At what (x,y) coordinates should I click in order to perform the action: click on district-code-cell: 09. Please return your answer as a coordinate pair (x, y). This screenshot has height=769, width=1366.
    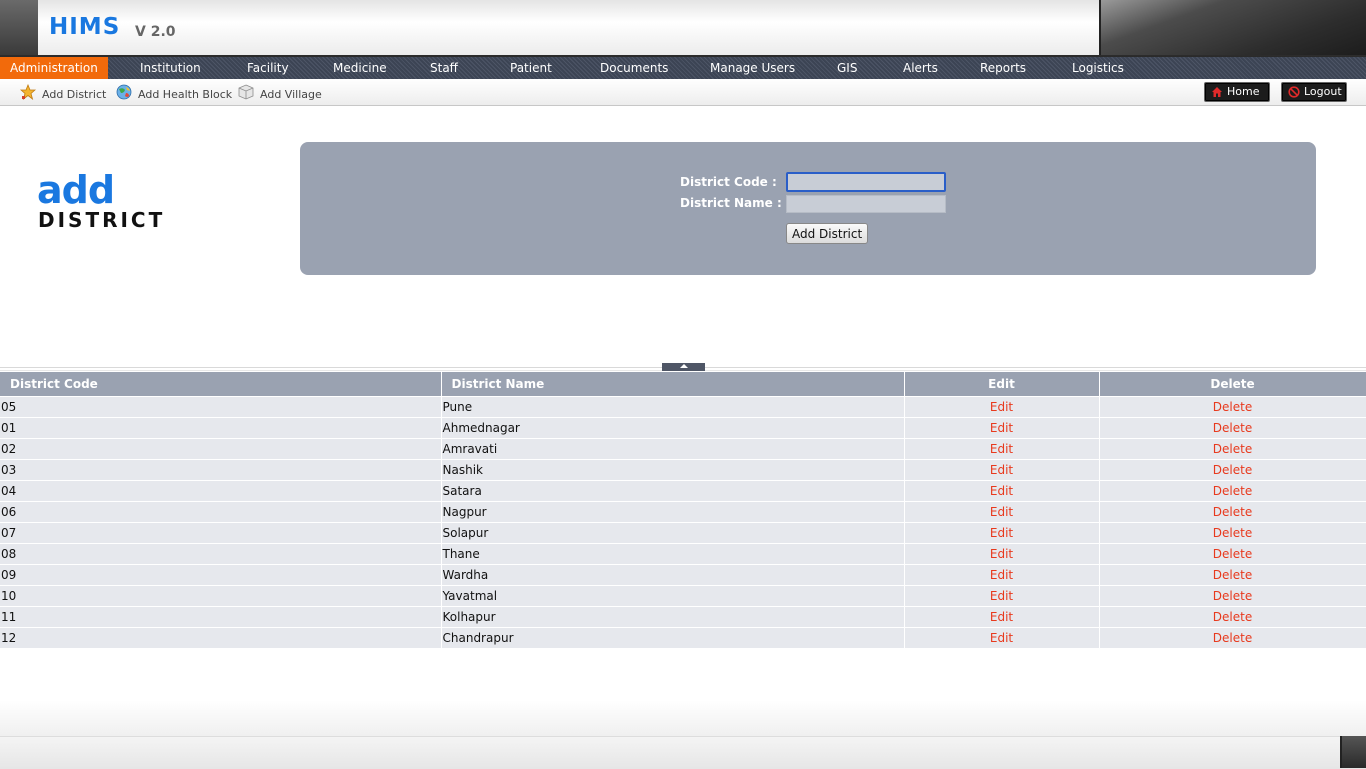
    Looking at the image, I should click on (221, 575).